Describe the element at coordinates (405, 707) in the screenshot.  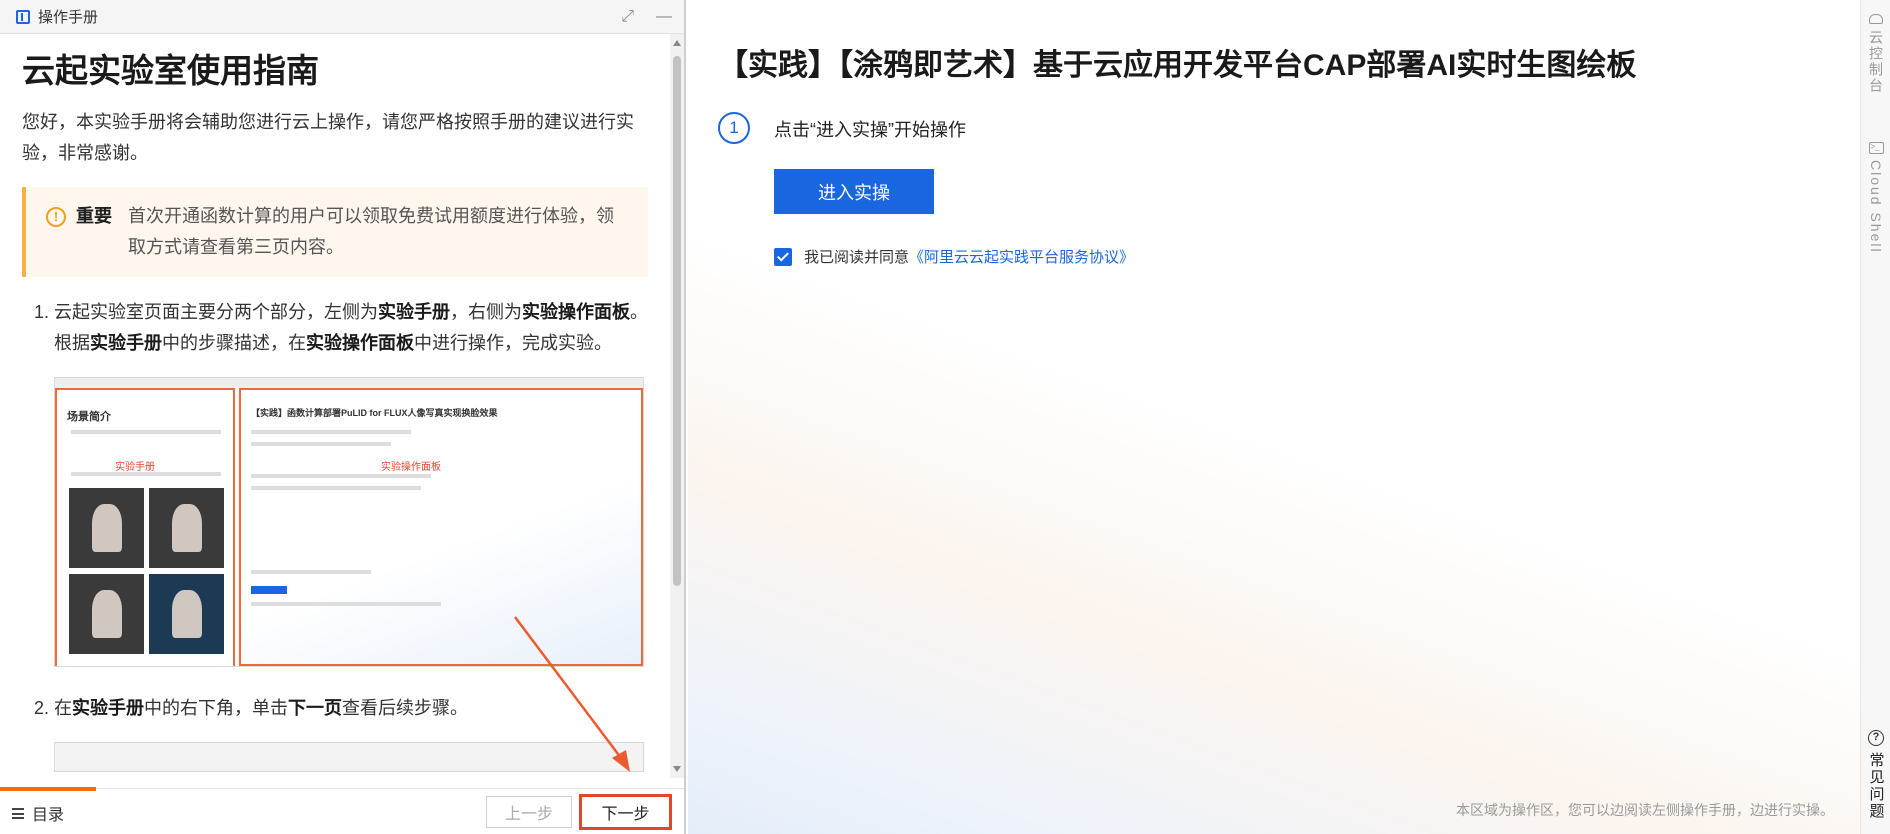
I see `step2-text-c: 查看后续步骤。` at that location.